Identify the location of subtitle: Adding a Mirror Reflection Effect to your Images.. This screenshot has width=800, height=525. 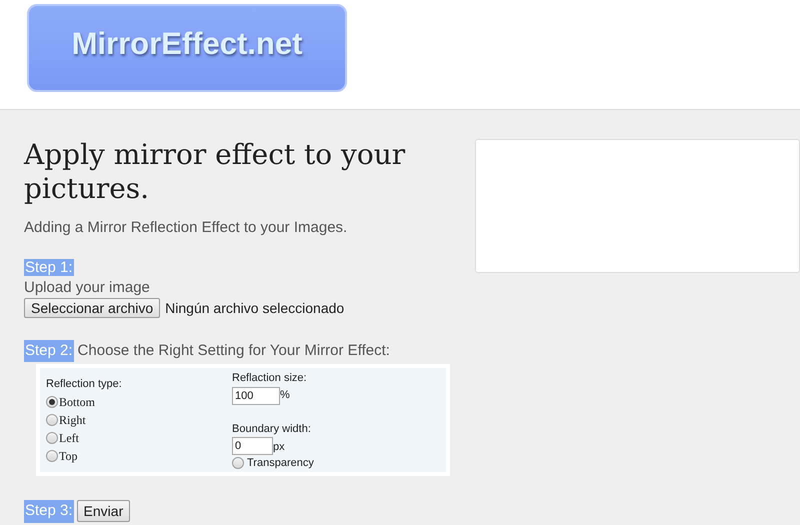
(186, 228).